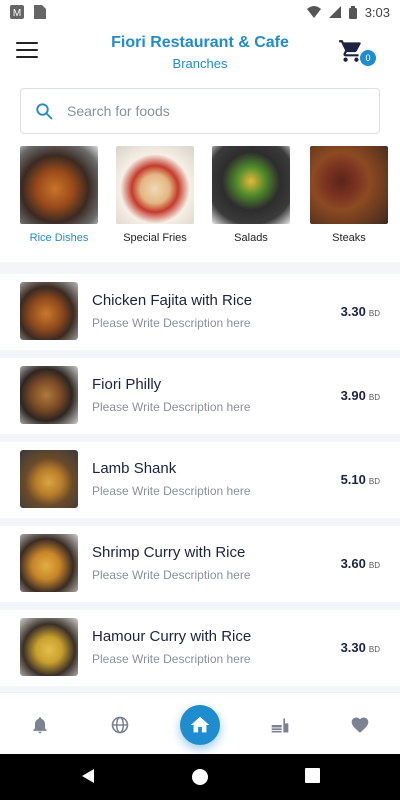  What do you see at coordinates (207, 111) in the screenshot?
I see `search-input` at bounding box center [207, 111].